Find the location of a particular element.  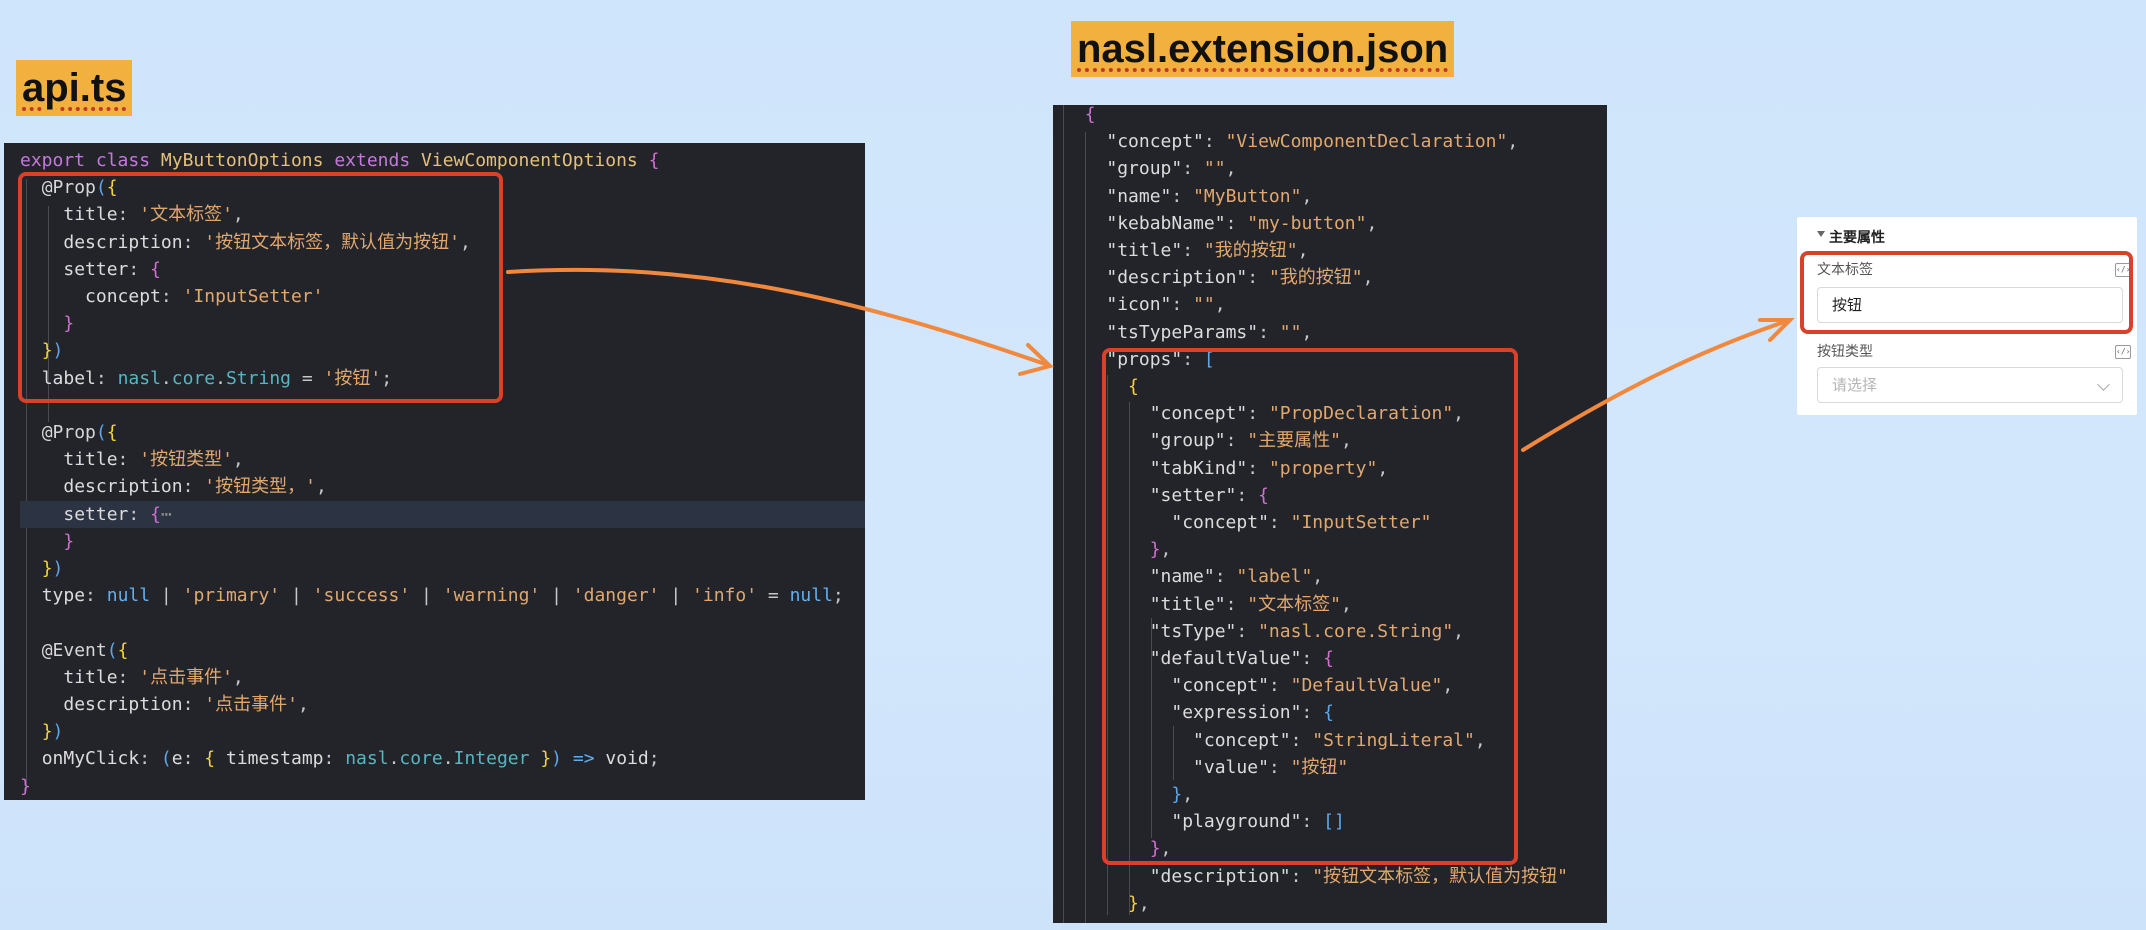

flow-arrows is located at coordinates (1150, 359).